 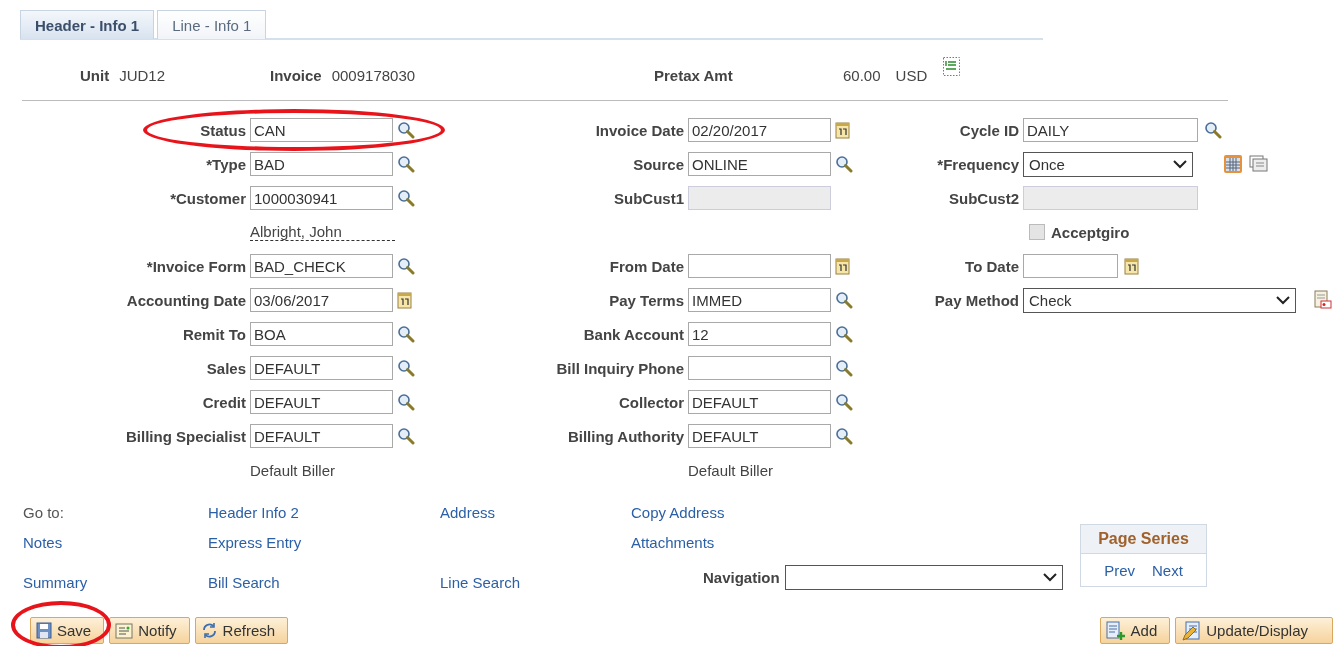 What do you see at coordinates (759, 130) in the screenshot?
I see `input-field: 02/20/2017` at bounding box center [759, 130].